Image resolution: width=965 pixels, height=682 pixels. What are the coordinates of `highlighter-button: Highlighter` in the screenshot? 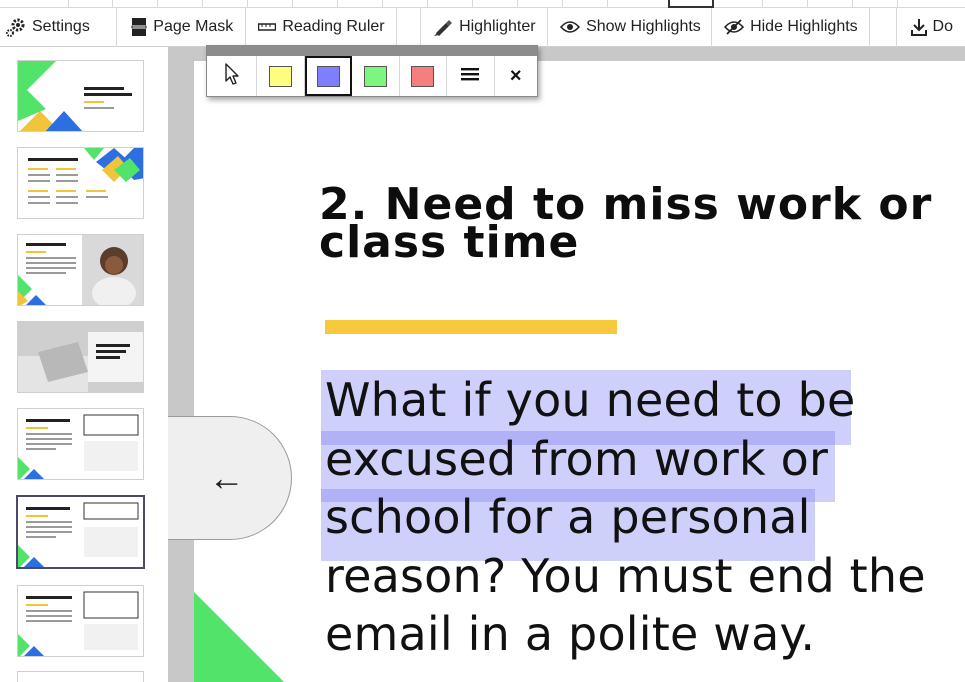 It's located at (485, 27).